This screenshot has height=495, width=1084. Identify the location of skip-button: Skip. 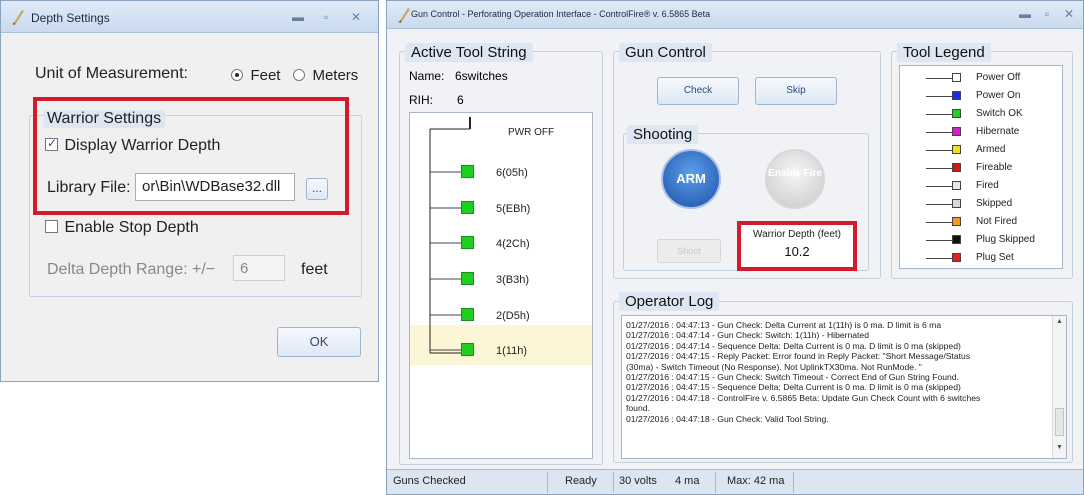
(796, 91).